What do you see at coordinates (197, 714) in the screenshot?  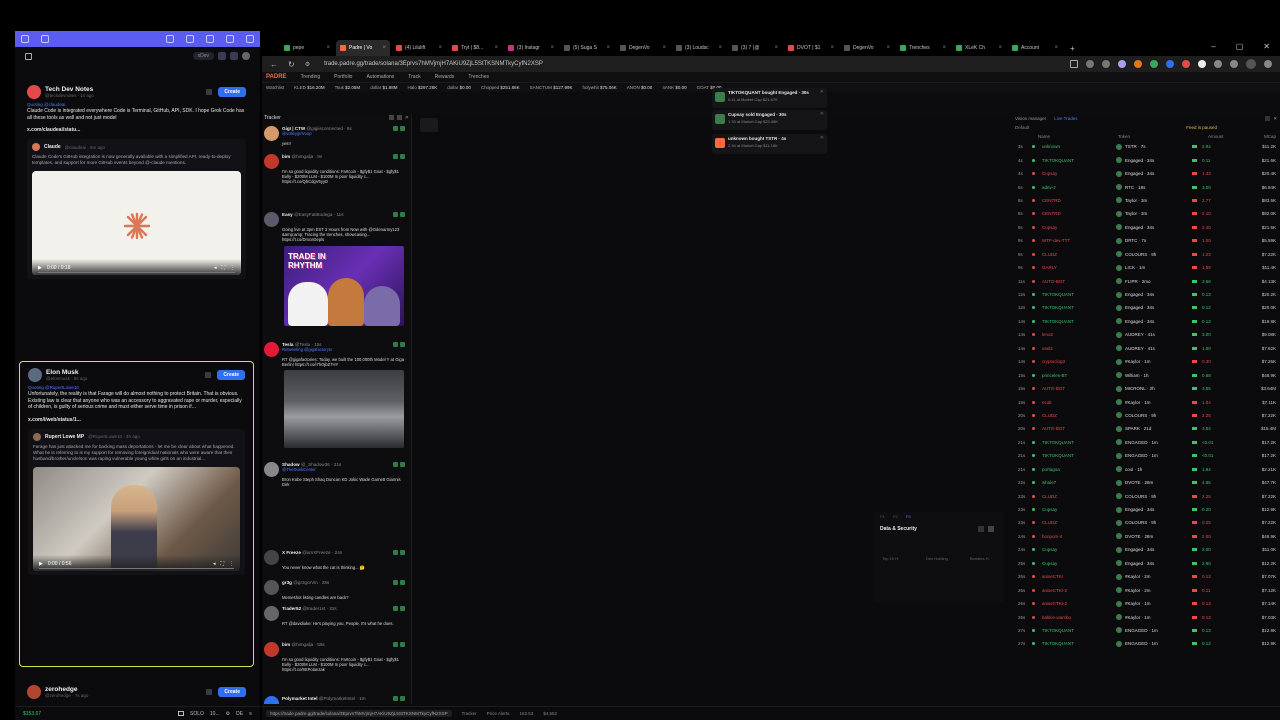 I see `mode-label: SOLO` at bounding box center [197, 714].